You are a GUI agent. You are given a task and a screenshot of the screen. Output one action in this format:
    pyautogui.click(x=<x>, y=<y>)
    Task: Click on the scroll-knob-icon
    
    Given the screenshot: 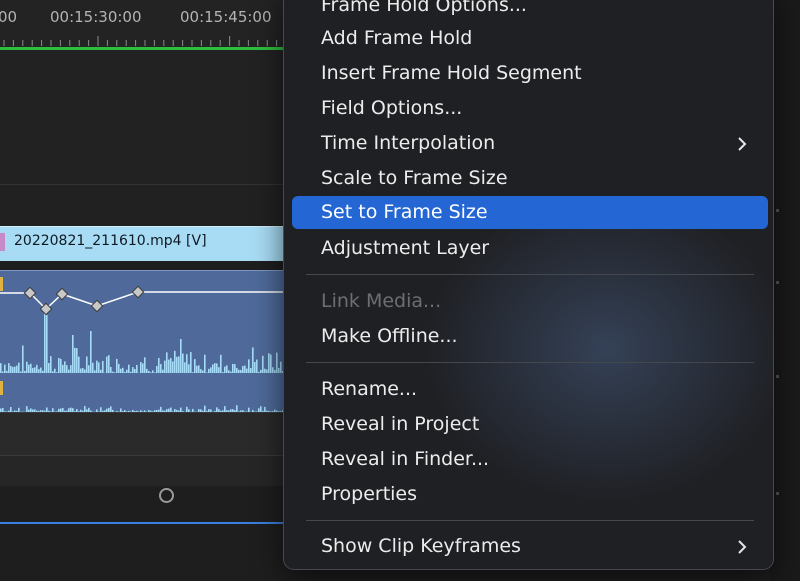 What is the action you would take?
    pyautogui.click(x=166, y=495)
    